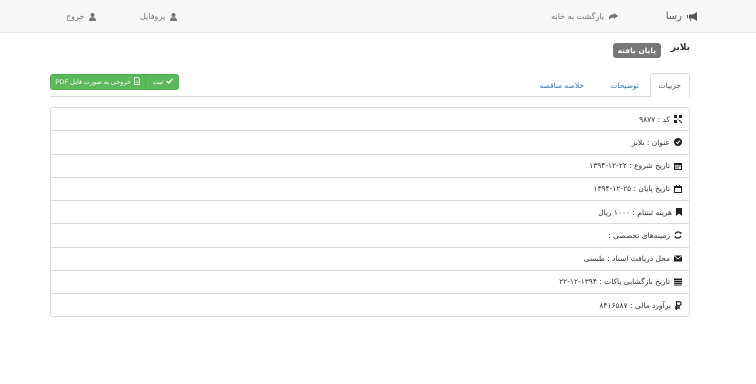  I want to click on brand-link: رسا, so click(682, 16).